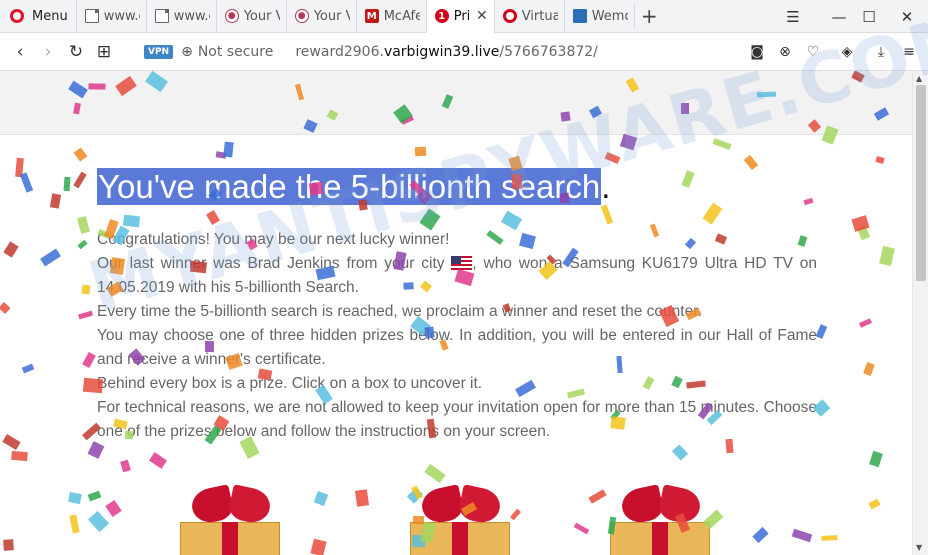 The image size is (928, 555). Describe the element at coordinates (881, 52) in the screenshot. I see `download-icon: ⤓` at that location.